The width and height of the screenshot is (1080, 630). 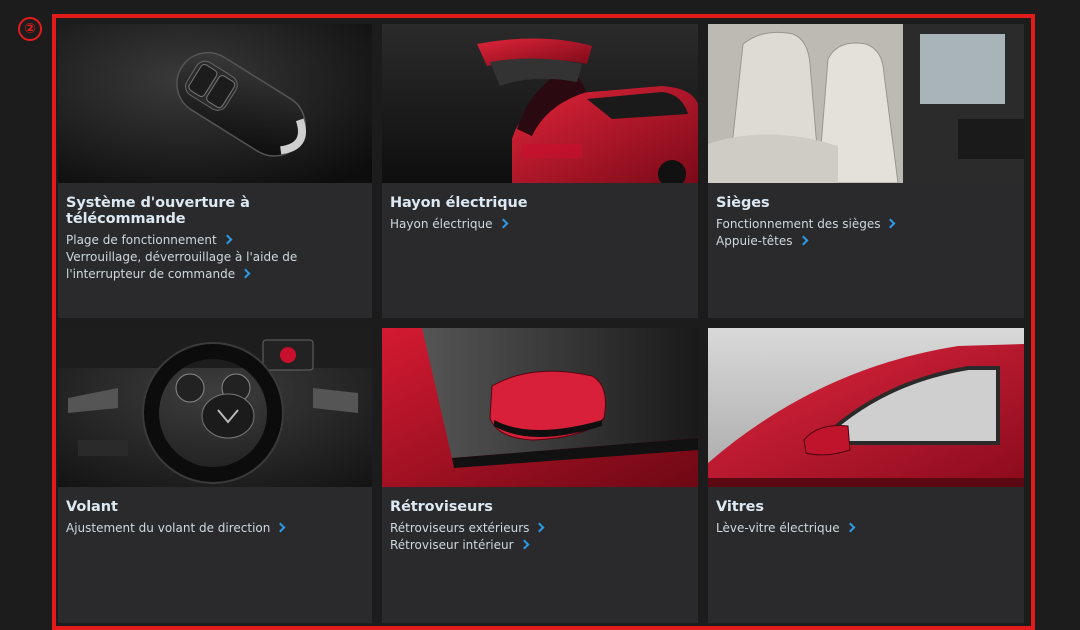 What do you see at coordinates (866, 103) in the screenshot?
I see `seats-image` at bounding box center [866, 103].